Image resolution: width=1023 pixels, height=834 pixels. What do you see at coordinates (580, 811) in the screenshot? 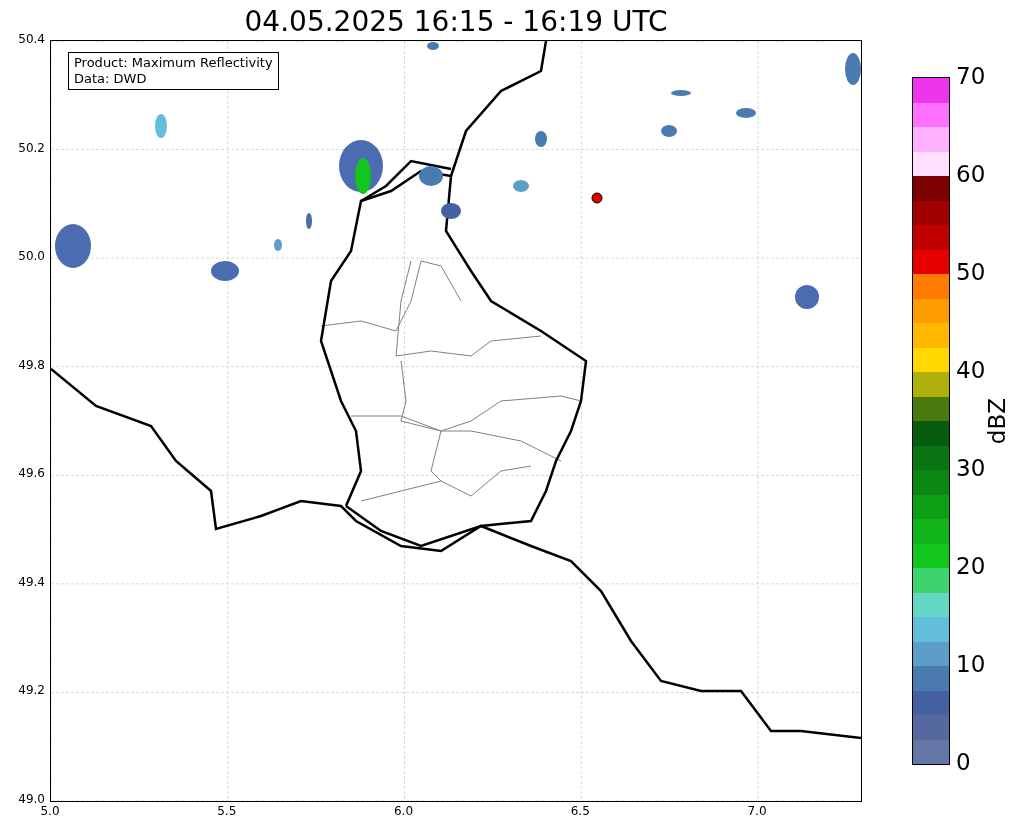
I see `axis-tick-label: 6.5` at bounding box center [580, 811].